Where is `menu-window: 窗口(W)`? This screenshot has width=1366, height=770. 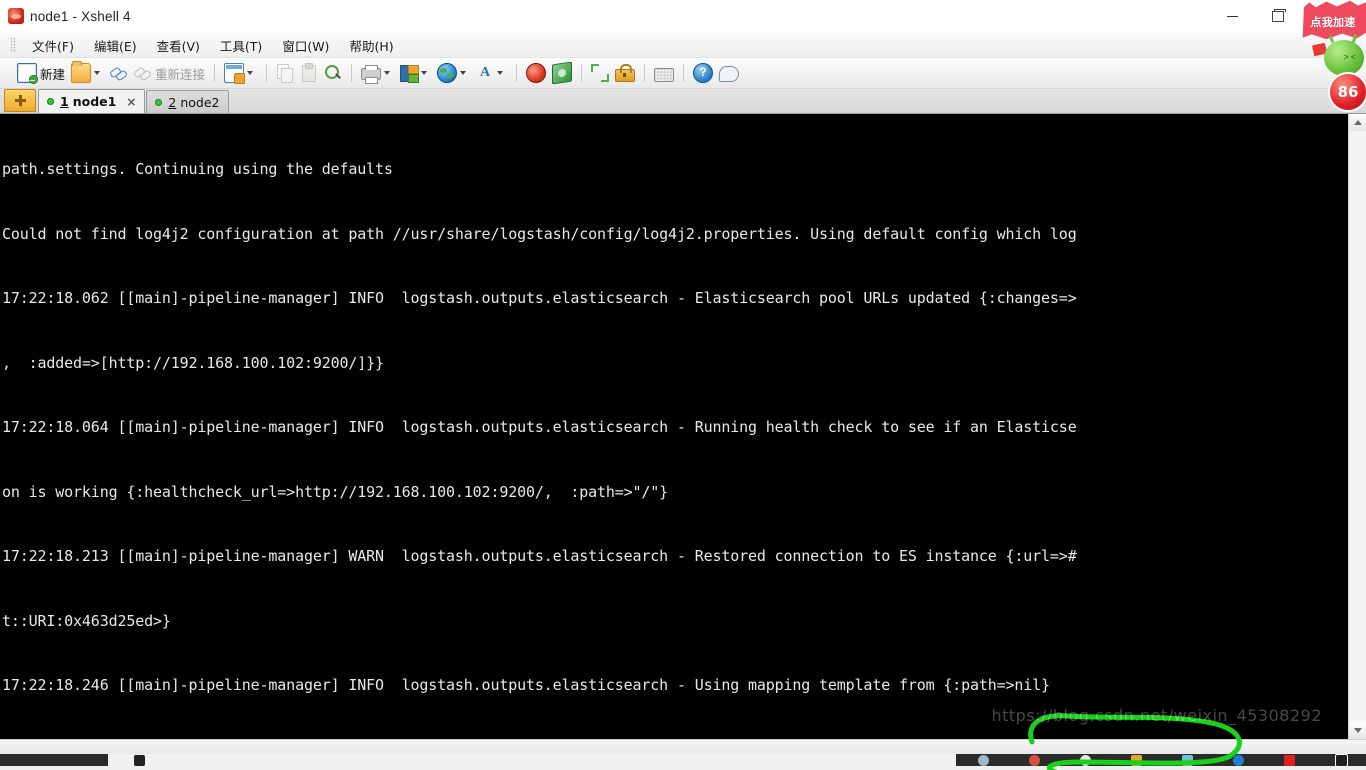
menu-window: 窗口(W) is located at coordinates (305, 45).